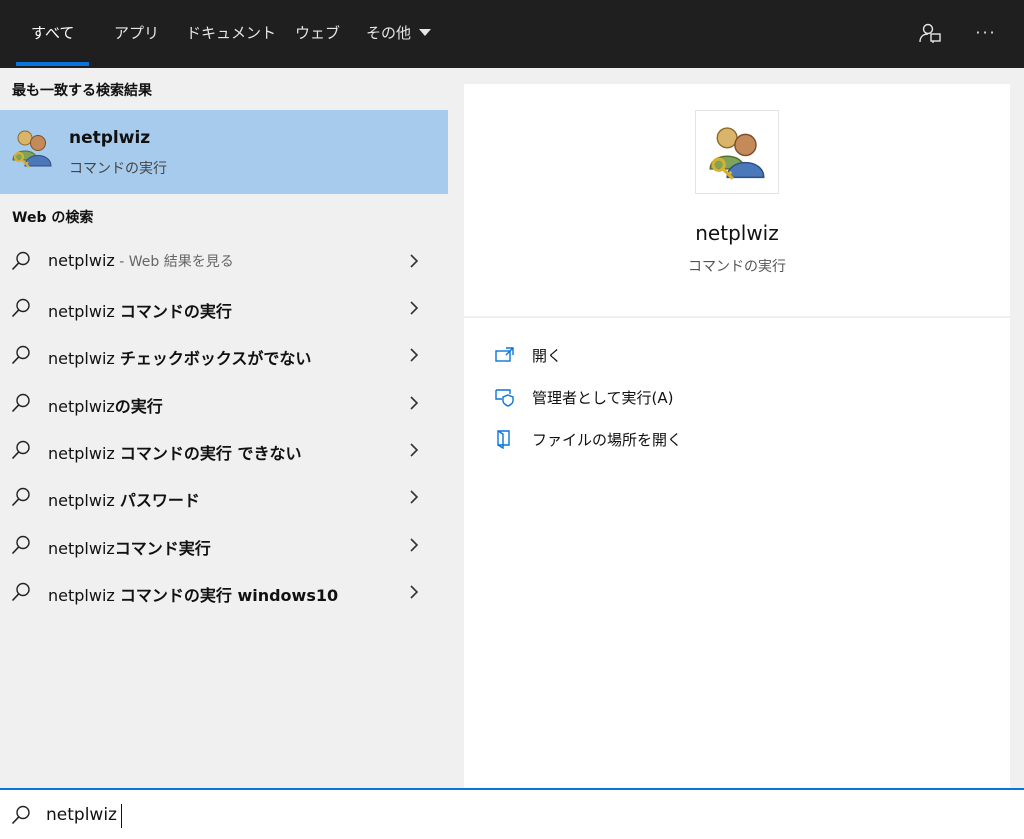 The width and height of the screenshot is (1024, 839). I want to click on web-suggestion: netplwiz コマンドの実行, so click(224, 308).